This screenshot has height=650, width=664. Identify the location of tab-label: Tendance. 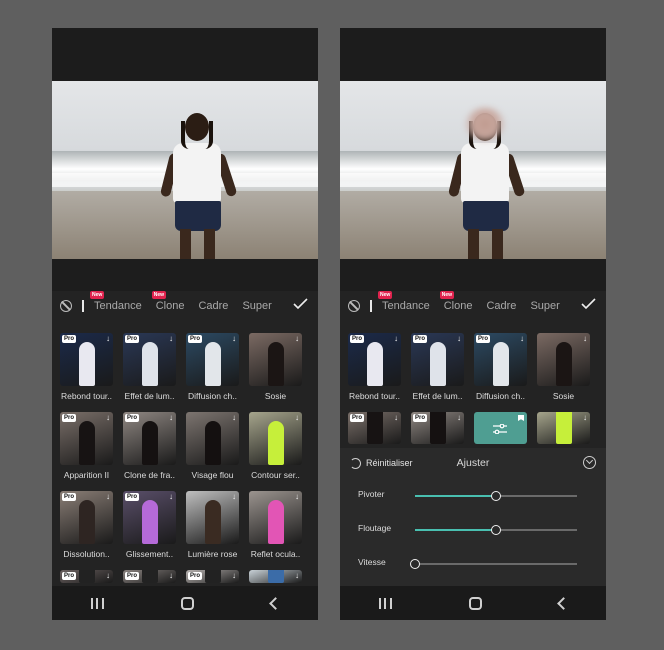
(118, 306).